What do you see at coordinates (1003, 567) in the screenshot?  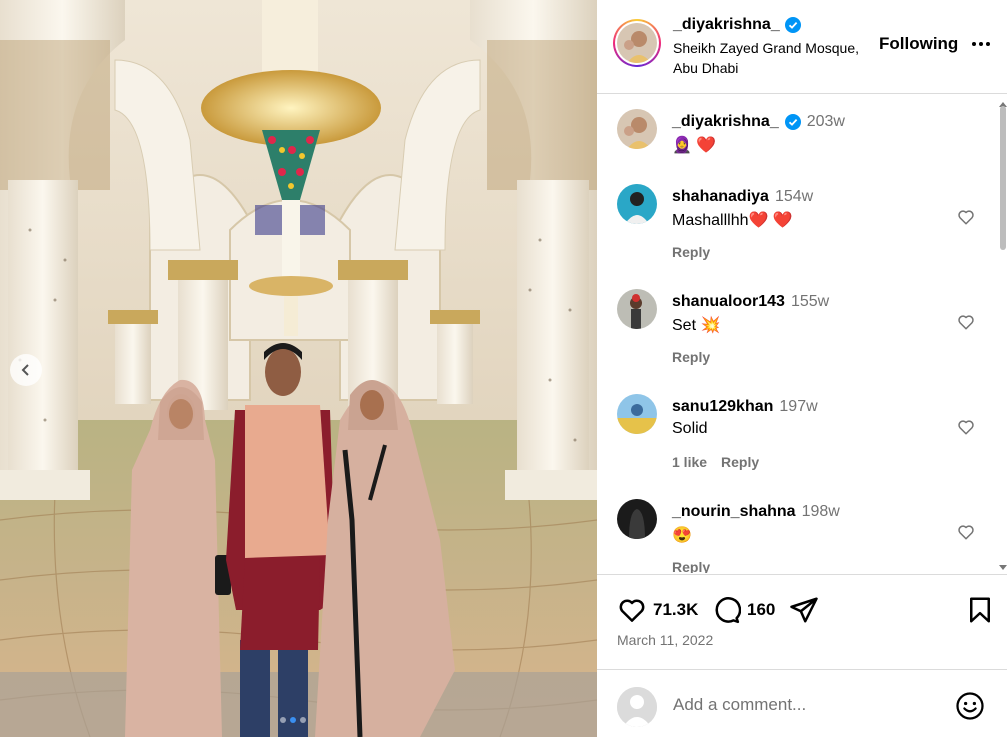 I see `scroll-down-arrow-icon` at bounding box center [1003, 567].